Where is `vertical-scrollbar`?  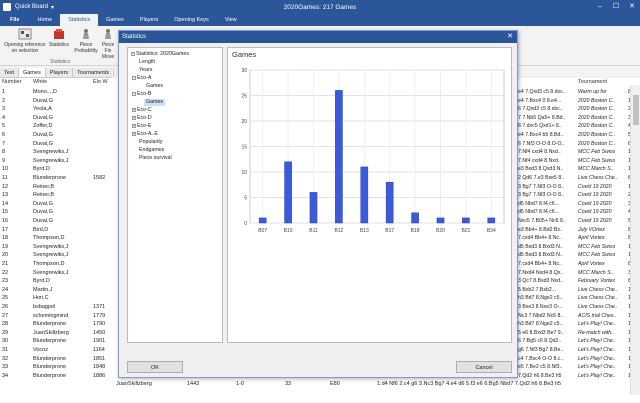 vertical-scrollbar is located at coordinates (635, 240).